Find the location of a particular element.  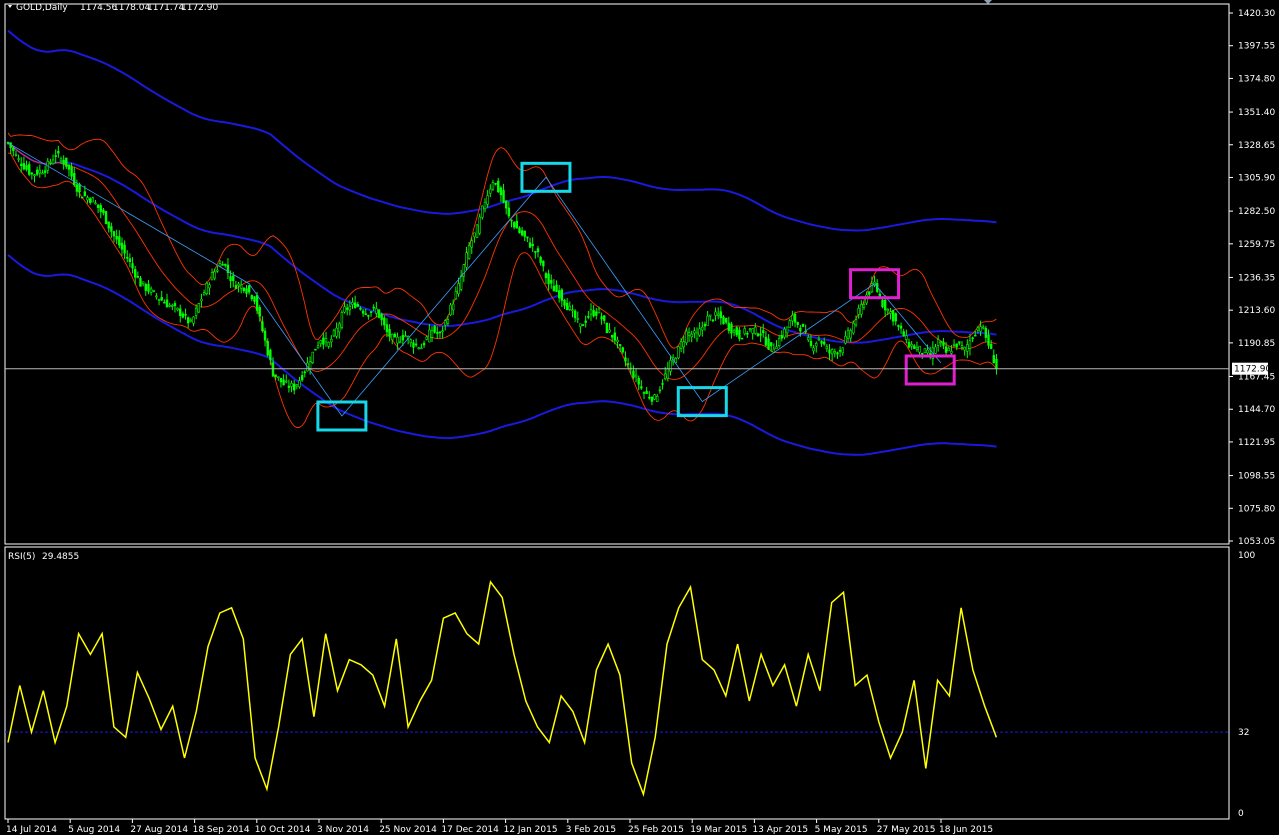

price-tick-label: 1420.30 is located at coordinates (1256, 14).